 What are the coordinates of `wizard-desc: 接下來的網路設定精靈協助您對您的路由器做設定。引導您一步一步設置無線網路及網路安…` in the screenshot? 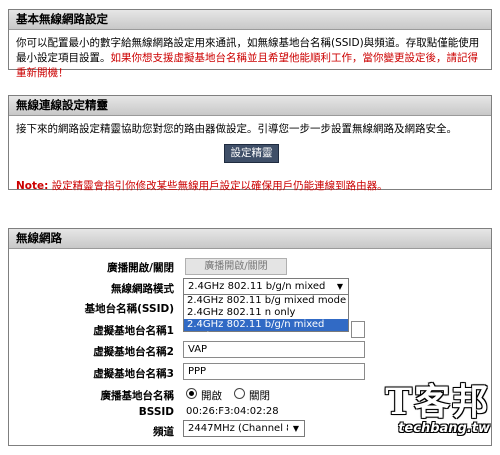 It's located at (236, 129).